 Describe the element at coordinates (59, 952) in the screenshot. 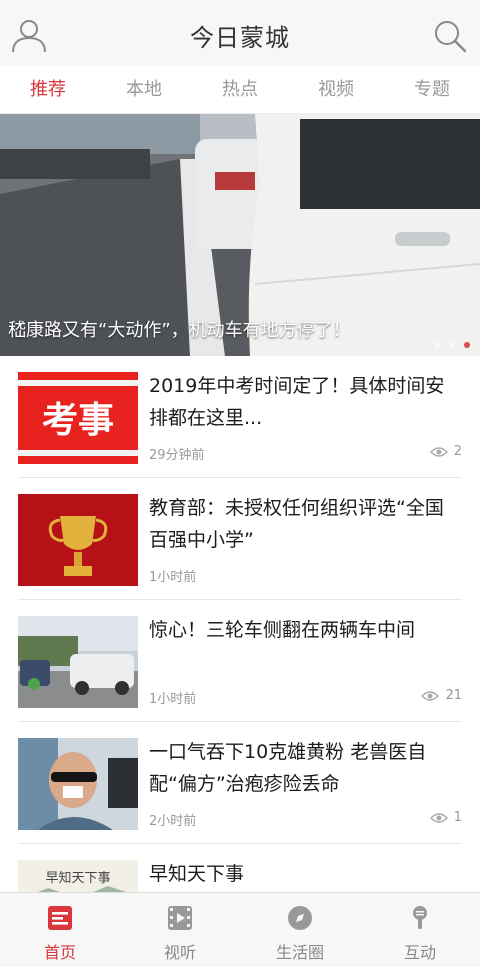

I see `nav-label: 首页` at that location.